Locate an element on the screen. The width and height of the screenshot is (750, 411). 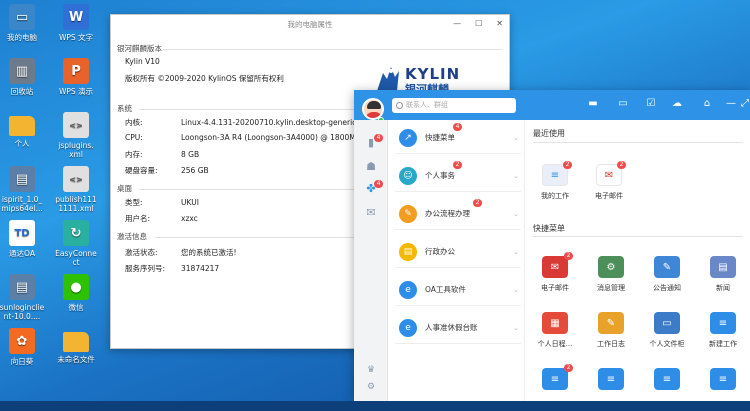
oa-menu-item: ▤ 行政办公 ⌄ is located at coordinates (458, 252).